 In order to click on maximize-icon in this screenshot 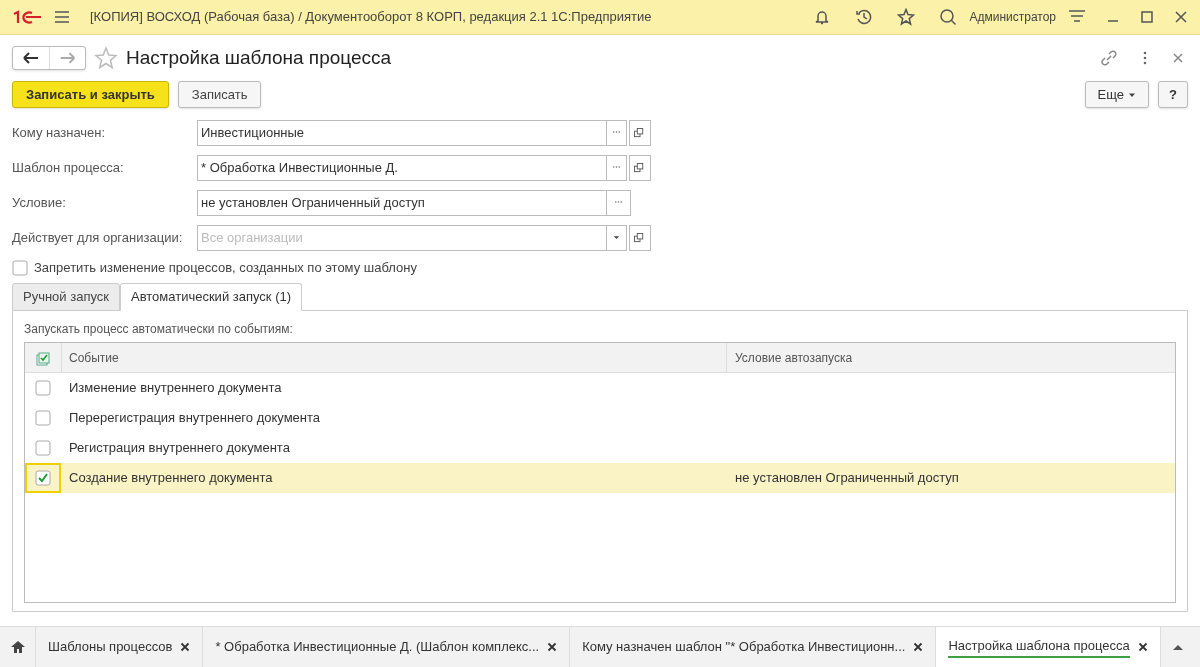, I will do `click(1147, 17)`.